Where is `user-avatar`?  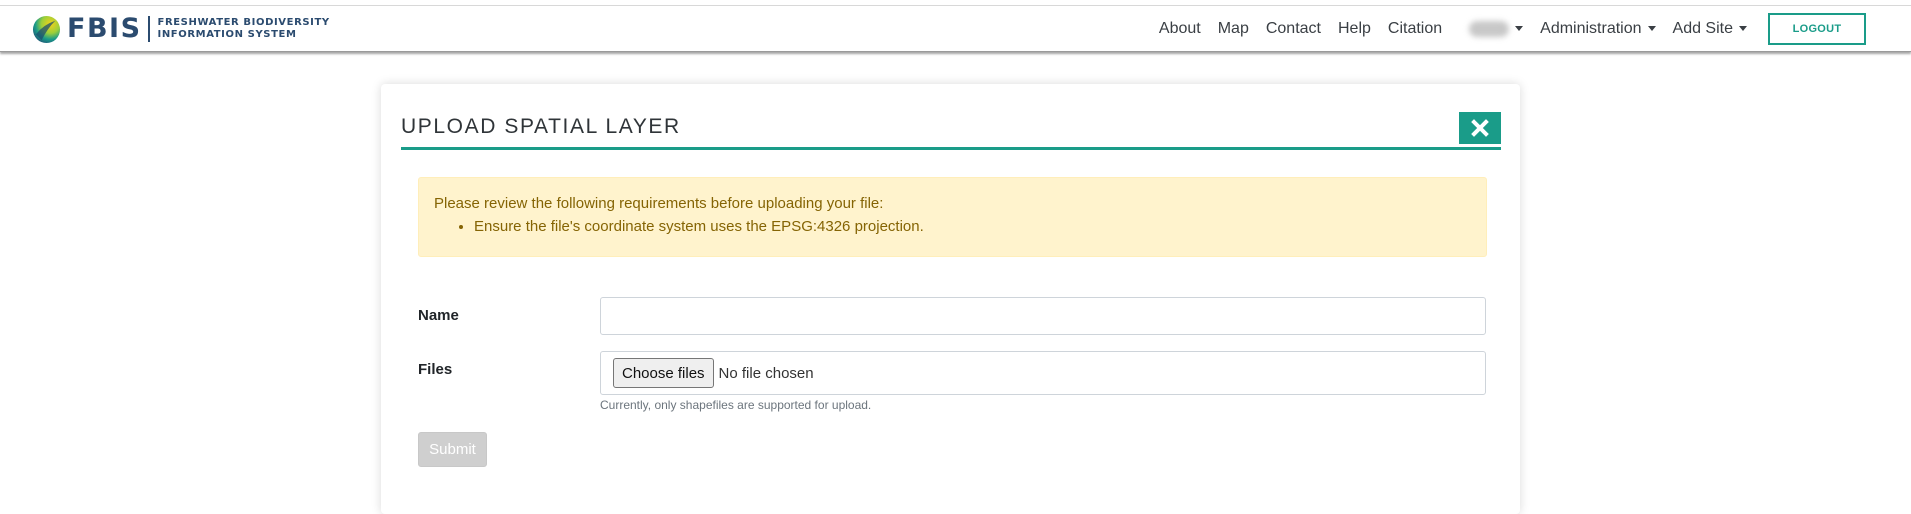 user-avatar is located at coordinates (1489, 28).